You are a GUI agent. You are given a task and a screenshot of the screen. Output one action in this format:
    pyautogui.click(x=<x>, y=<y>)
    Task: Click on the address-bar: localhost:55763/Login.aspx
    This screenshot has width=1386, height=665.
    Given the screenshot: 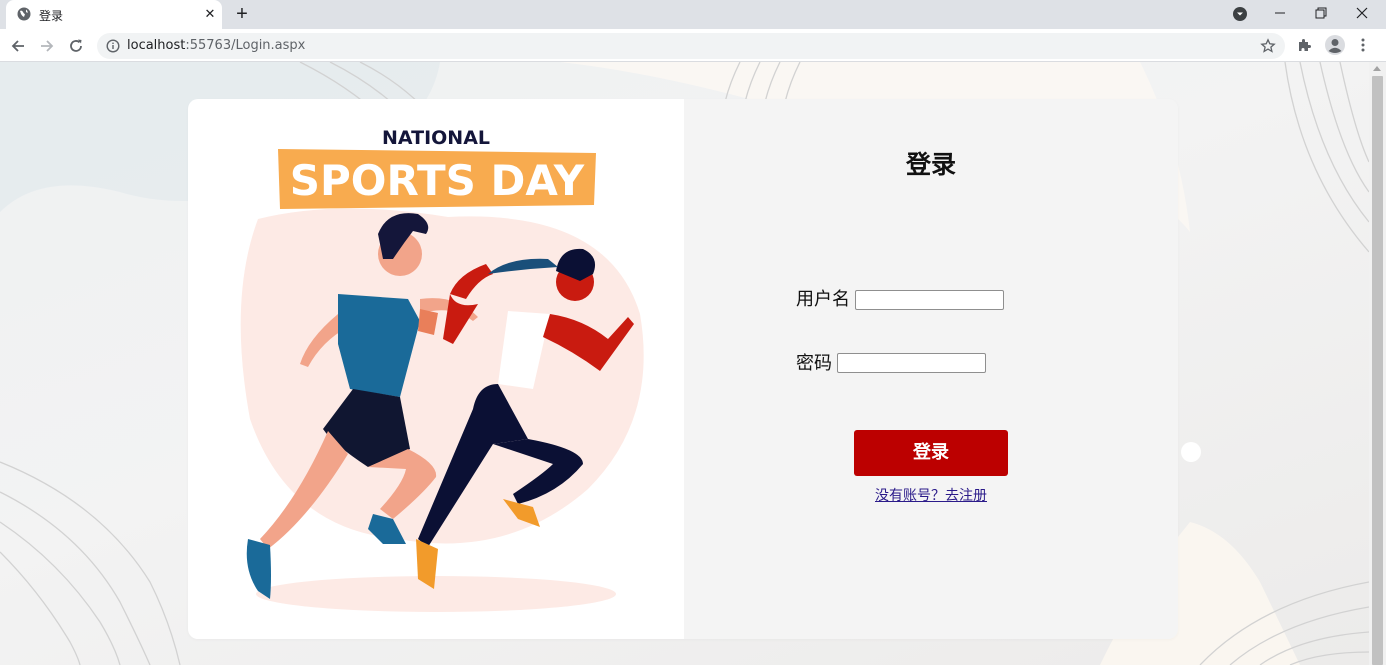 What is the action you would take?
    pyautogui.click(x=691, y=46)
    